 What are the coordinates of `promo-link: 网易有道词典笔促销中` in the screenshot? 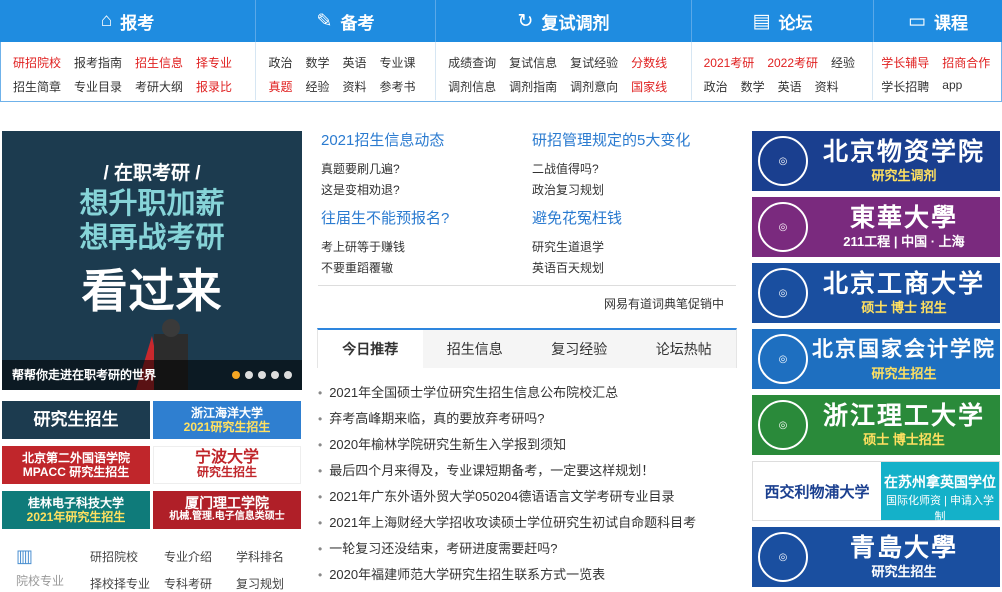 It's located at (664, 303).